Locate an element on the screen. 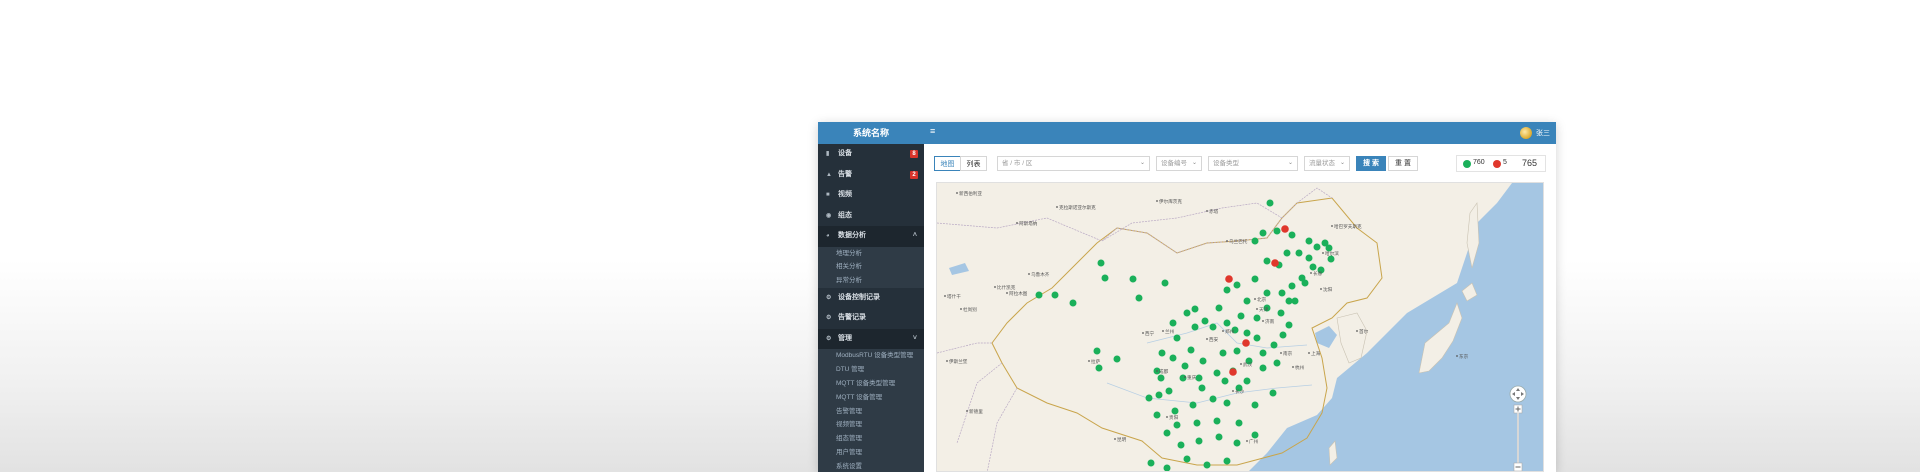  sub-item-alarm-mgmt: 告警管理 is located at coordinates (871, 412).